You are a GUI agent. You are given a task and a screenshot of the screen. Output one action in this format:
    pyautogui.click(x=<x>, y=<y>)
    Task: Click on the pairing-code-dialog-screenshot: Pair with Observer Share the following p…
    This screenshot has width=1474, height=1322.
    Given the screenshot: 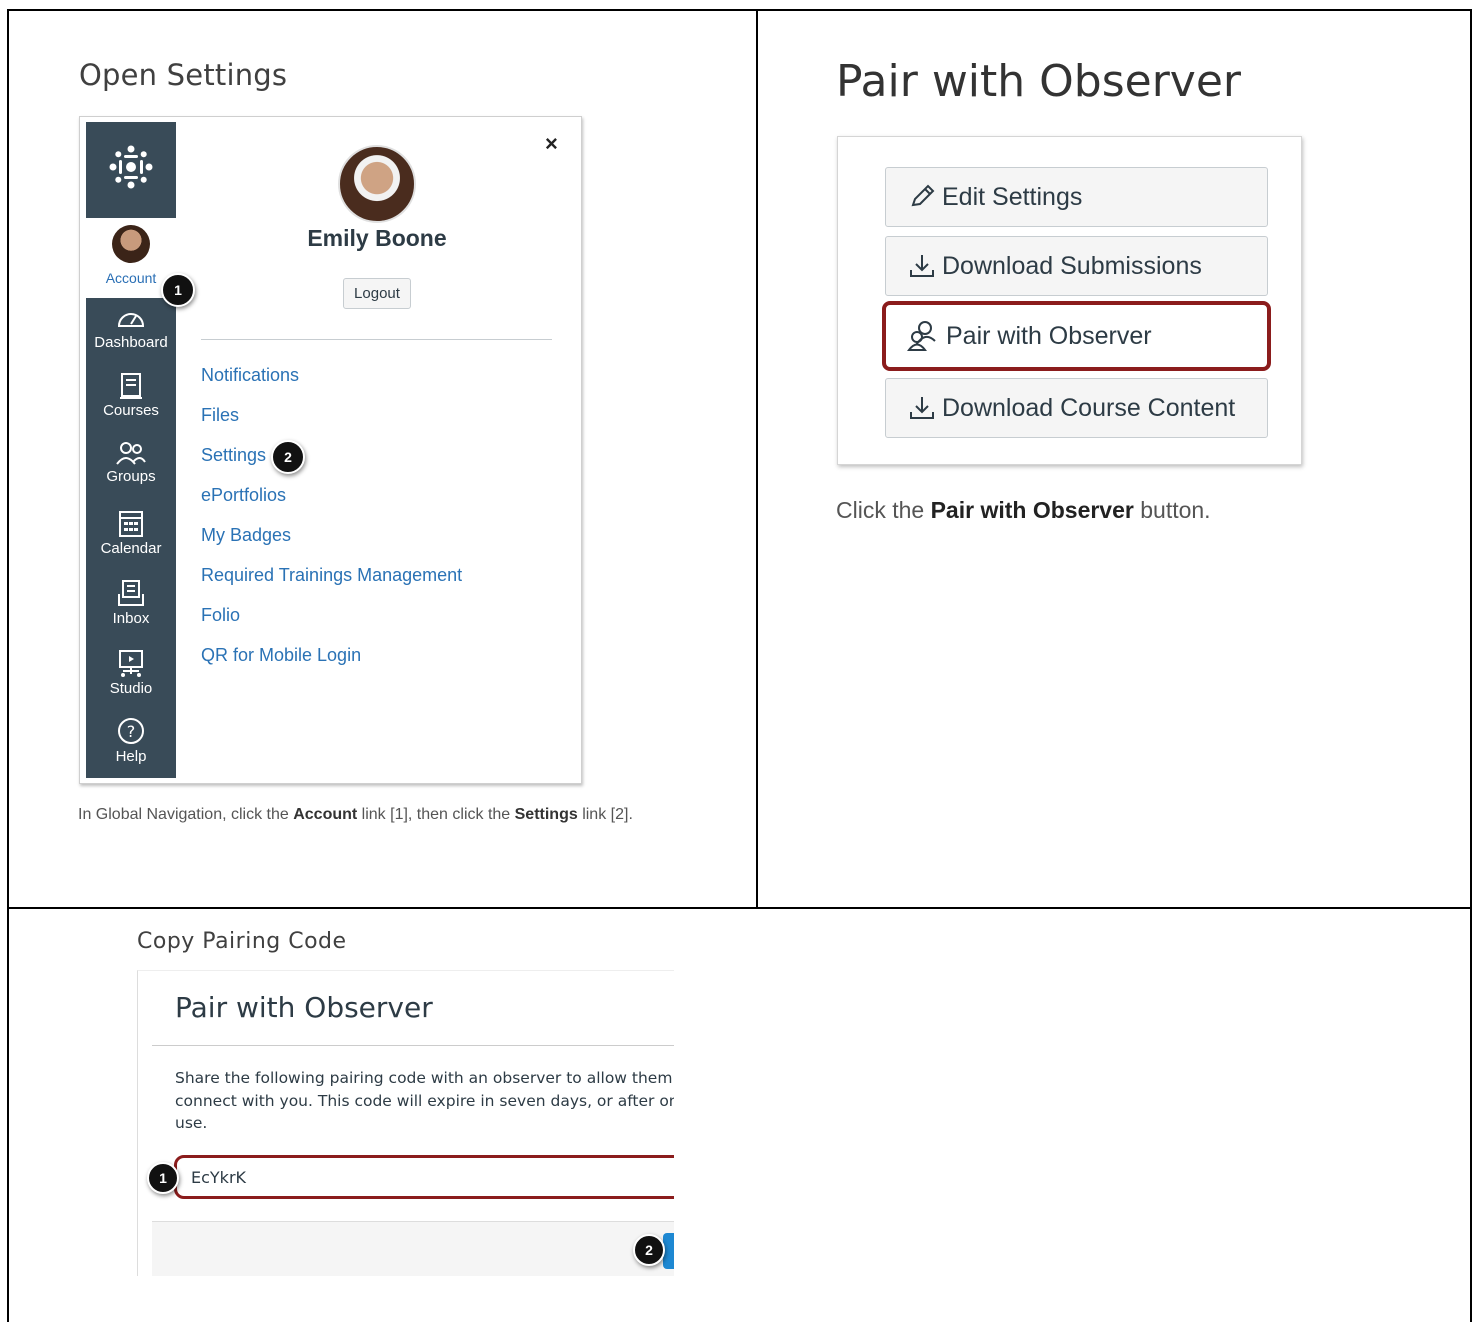 What is the action you would take?
    pyautogui.click(x=405, y=1123)
    